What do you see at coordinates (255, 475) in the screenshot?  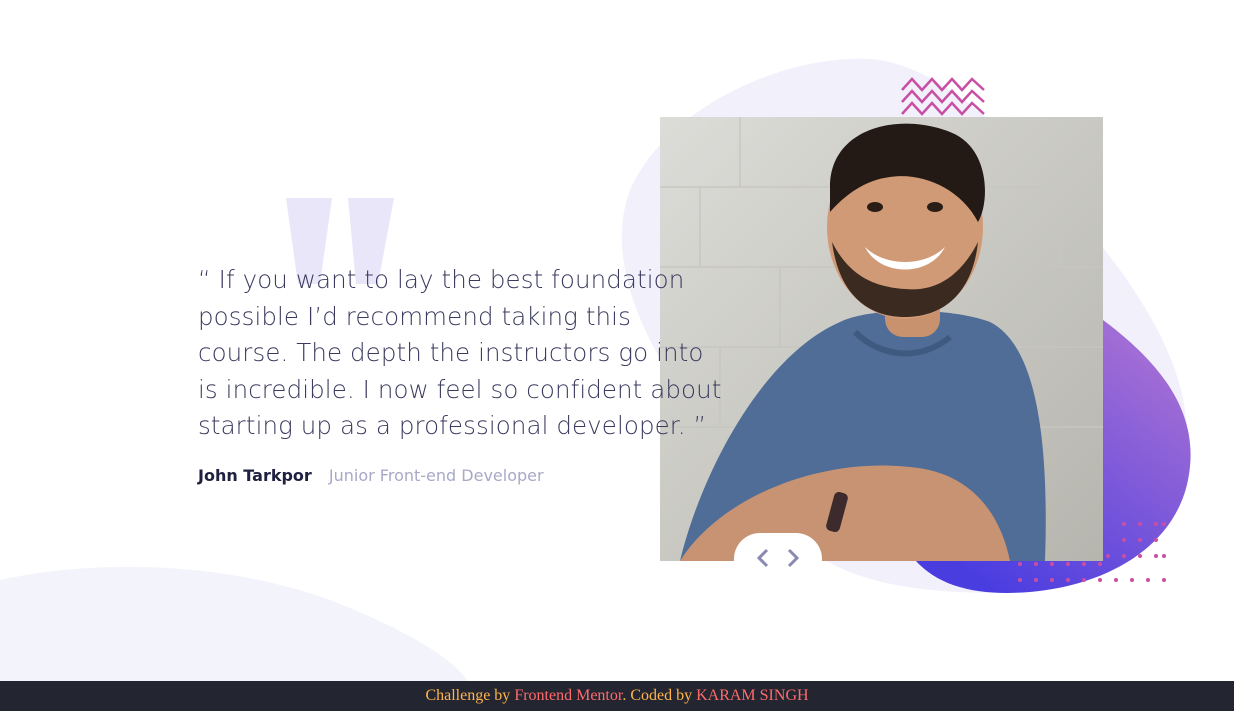 I see `author-name: John Tarkpor` at bounding box center [255, 475].